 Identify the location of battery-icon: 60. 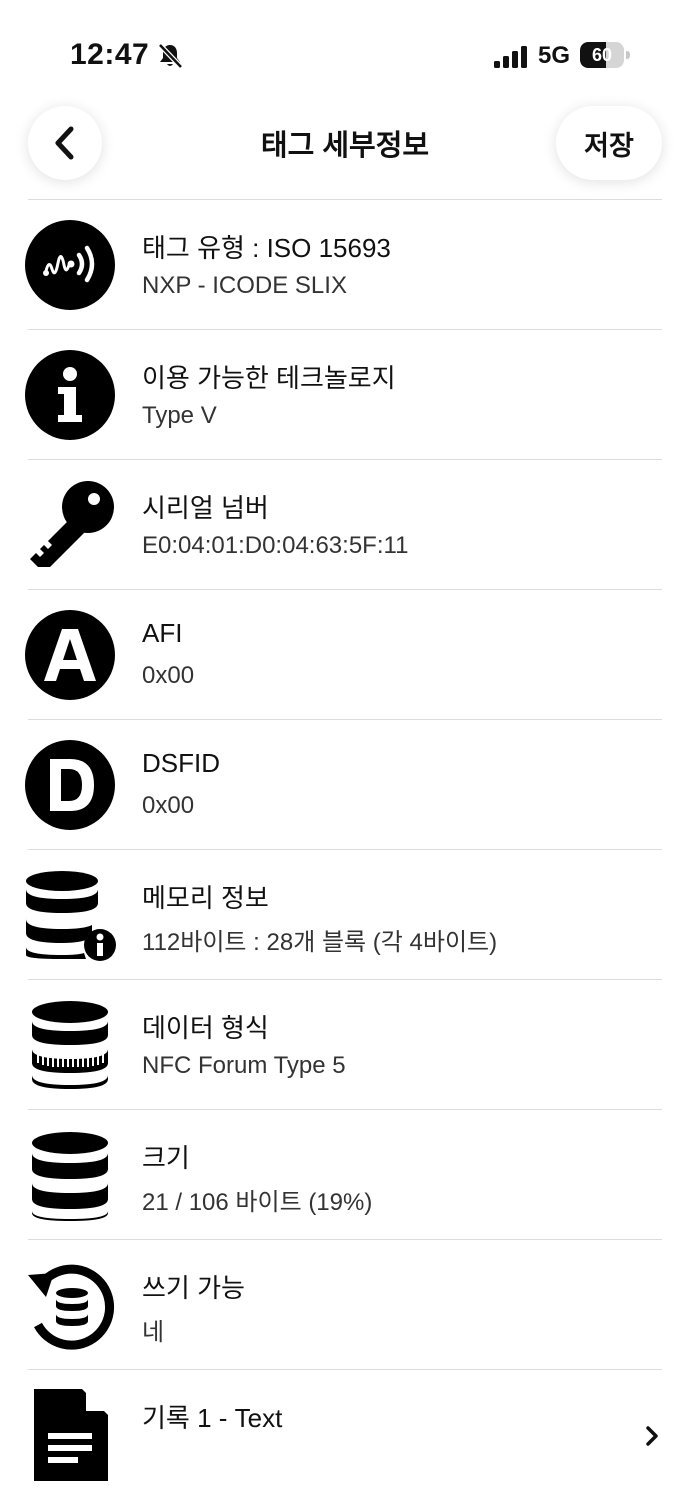
(606, 55).